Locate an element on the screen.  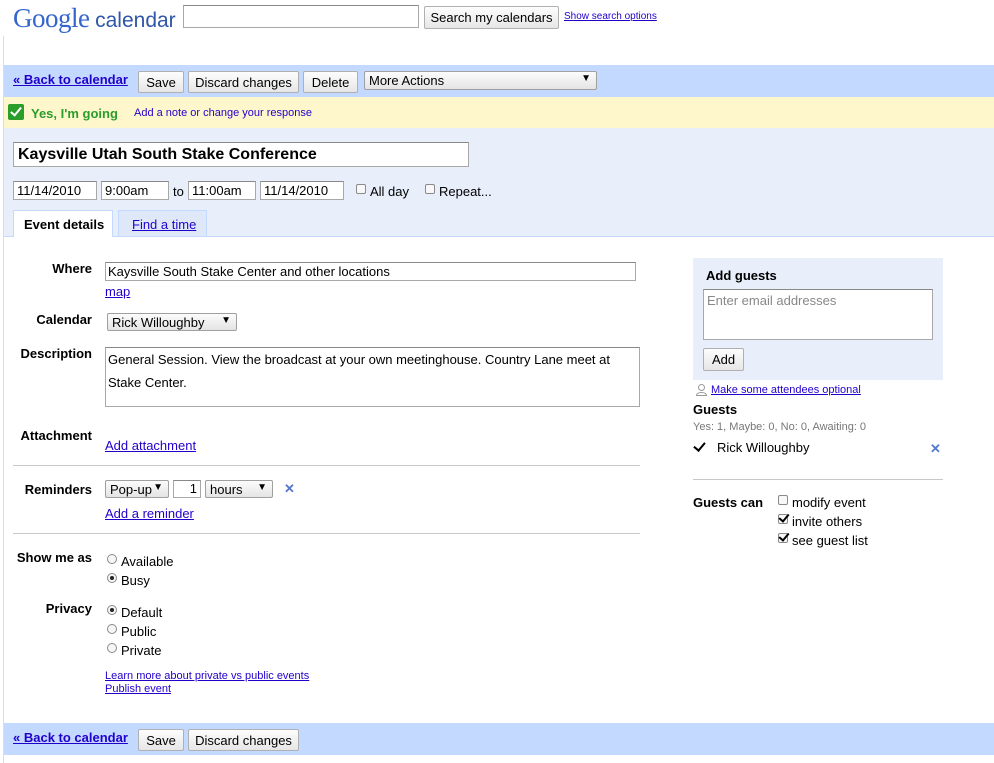
see-guest-list-label: see guest list is located at coordinates (830, 540).